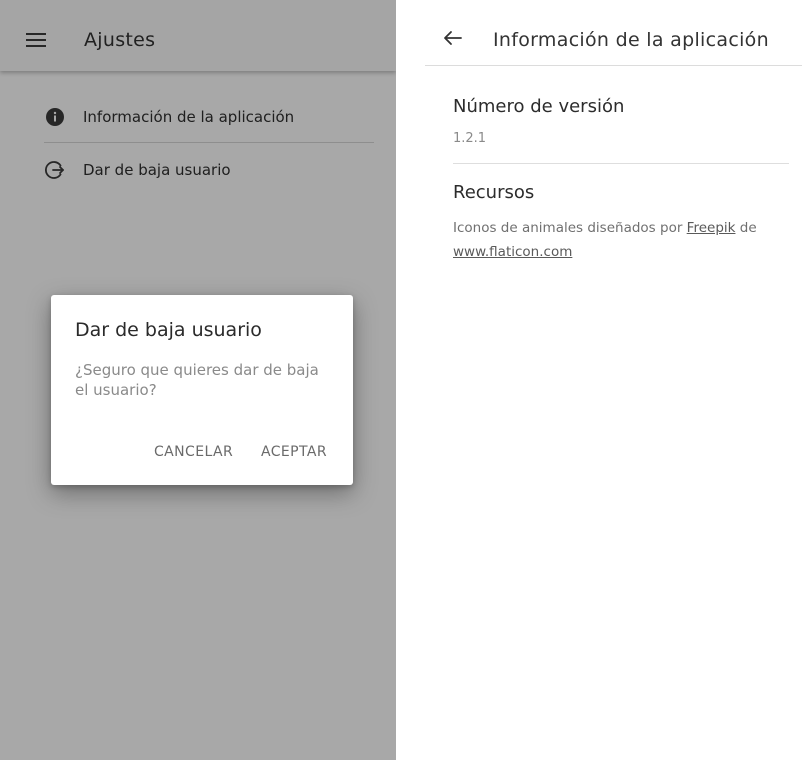 This screenshot has width=802, height=760. I want to click on toolbar-title: Información de la aplicación, so click(631, 40).